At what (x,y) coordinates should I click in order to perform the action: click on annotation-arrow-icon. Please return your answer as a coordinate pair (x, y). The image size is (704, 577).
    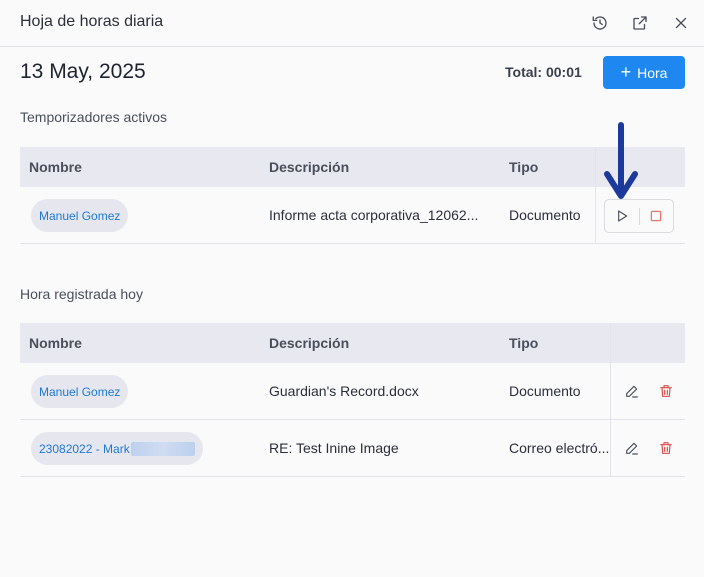
    Looking at the image, I should click on (621, 160).